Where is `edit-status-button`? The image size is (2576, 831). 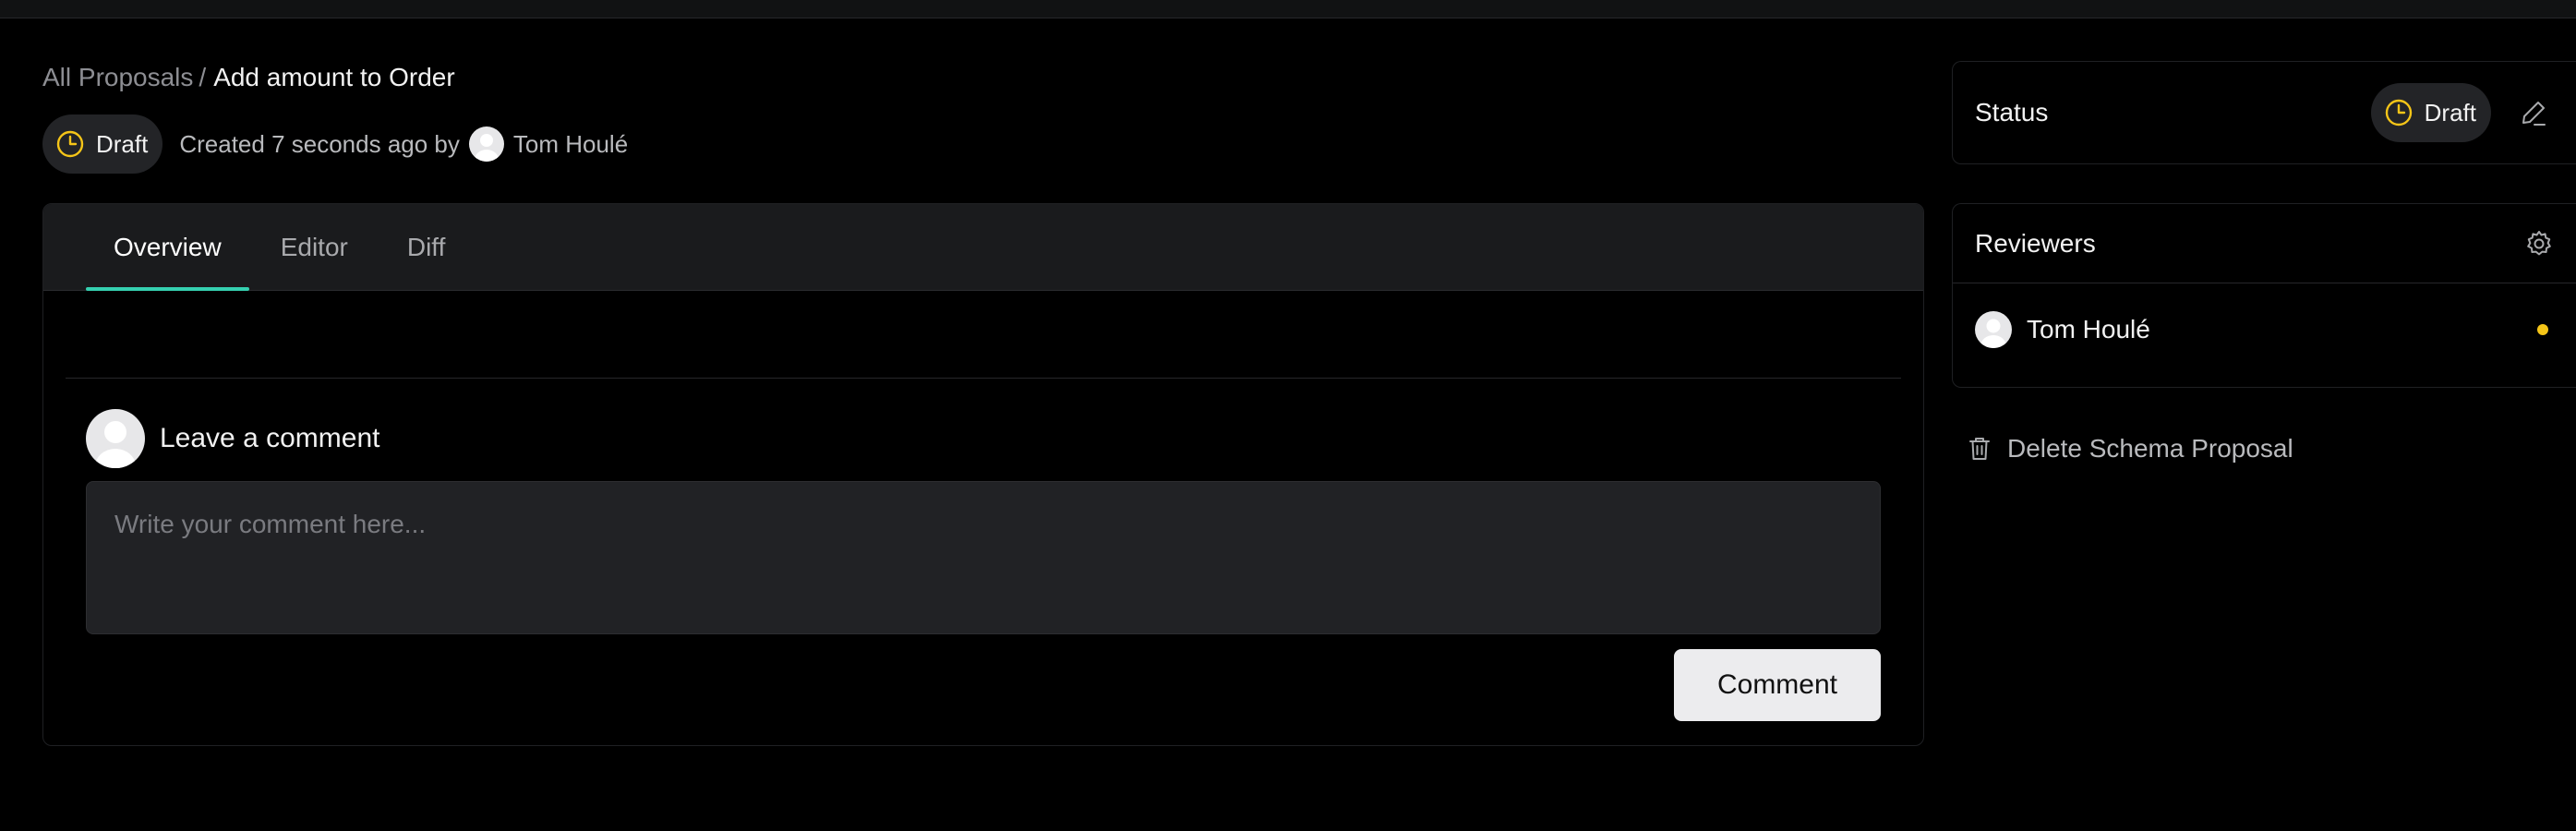
edit-status-button is located at coordinates (2533, 113).